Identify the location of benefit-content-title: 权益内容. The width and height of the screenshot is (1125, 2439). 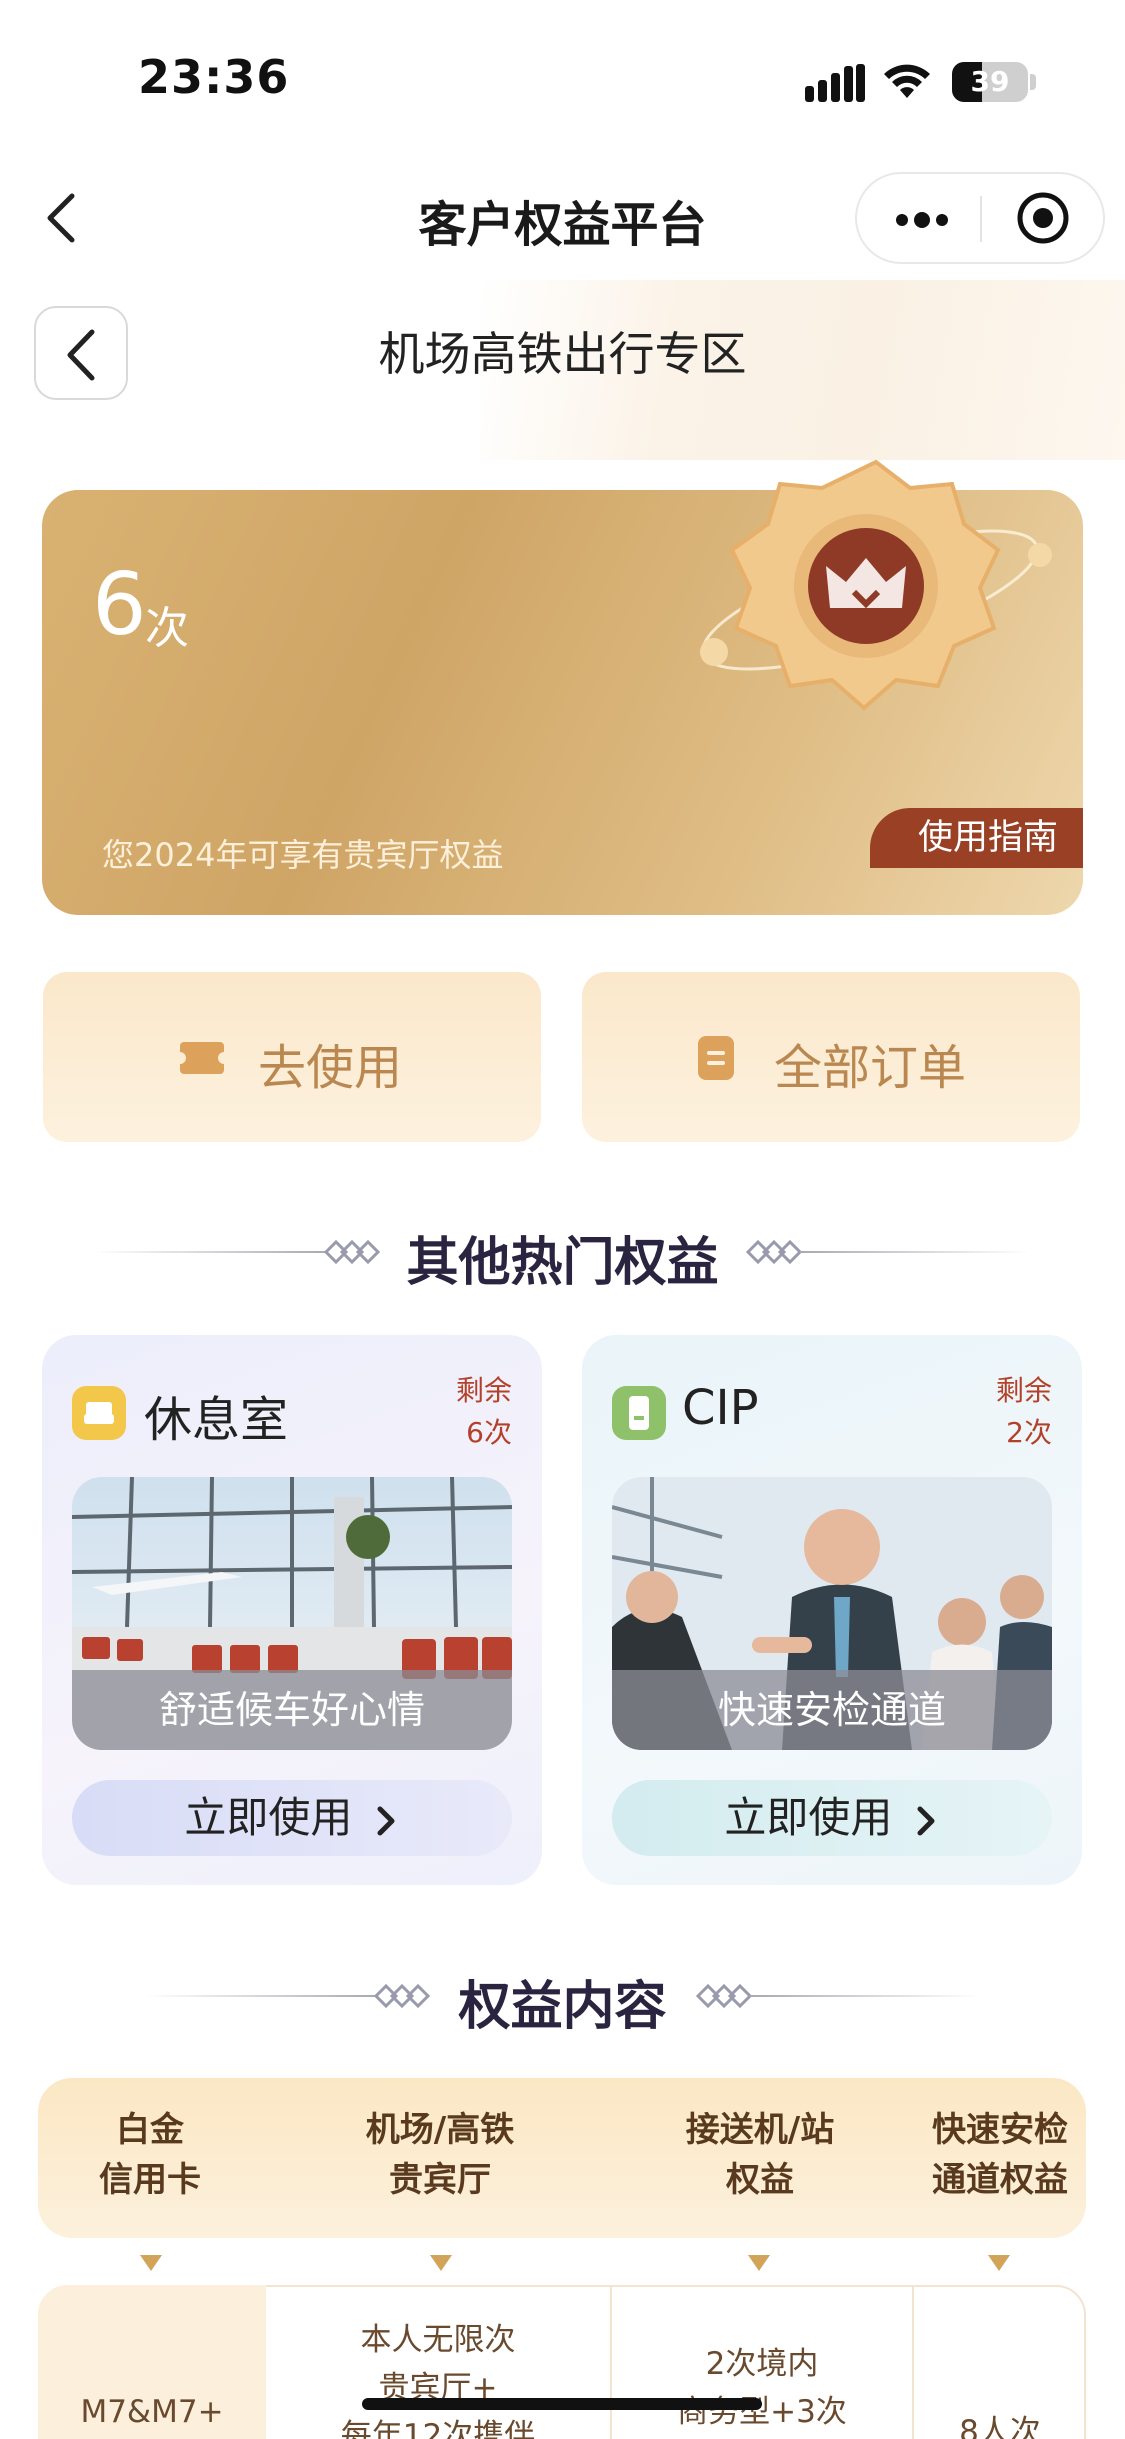
(562, 2007).